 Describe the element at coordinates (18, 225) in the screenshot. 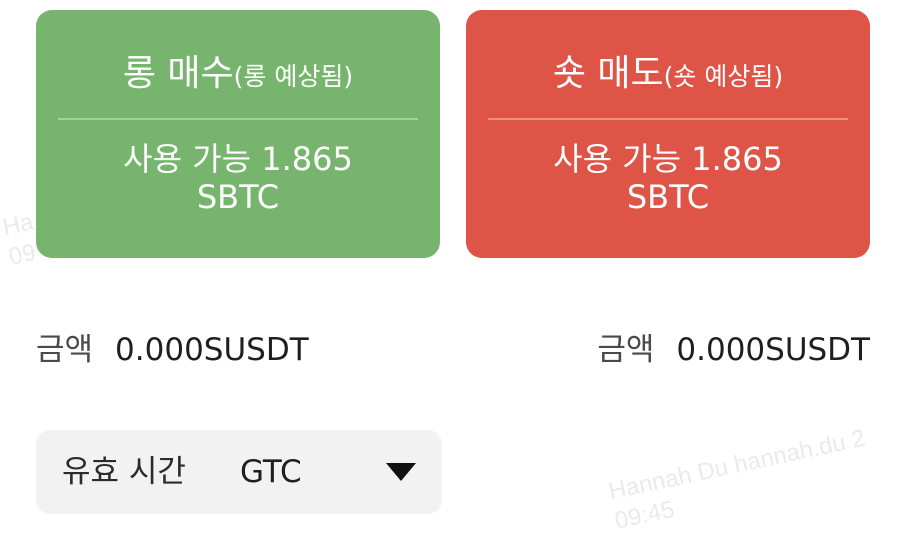

I see `watermark-line: Ha` at that location.